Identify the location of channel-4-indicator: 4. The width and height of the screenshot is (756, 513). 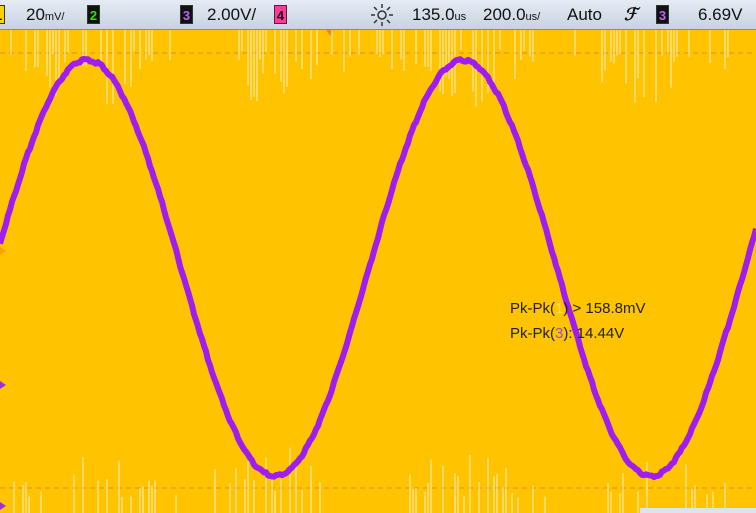
(280, 14).